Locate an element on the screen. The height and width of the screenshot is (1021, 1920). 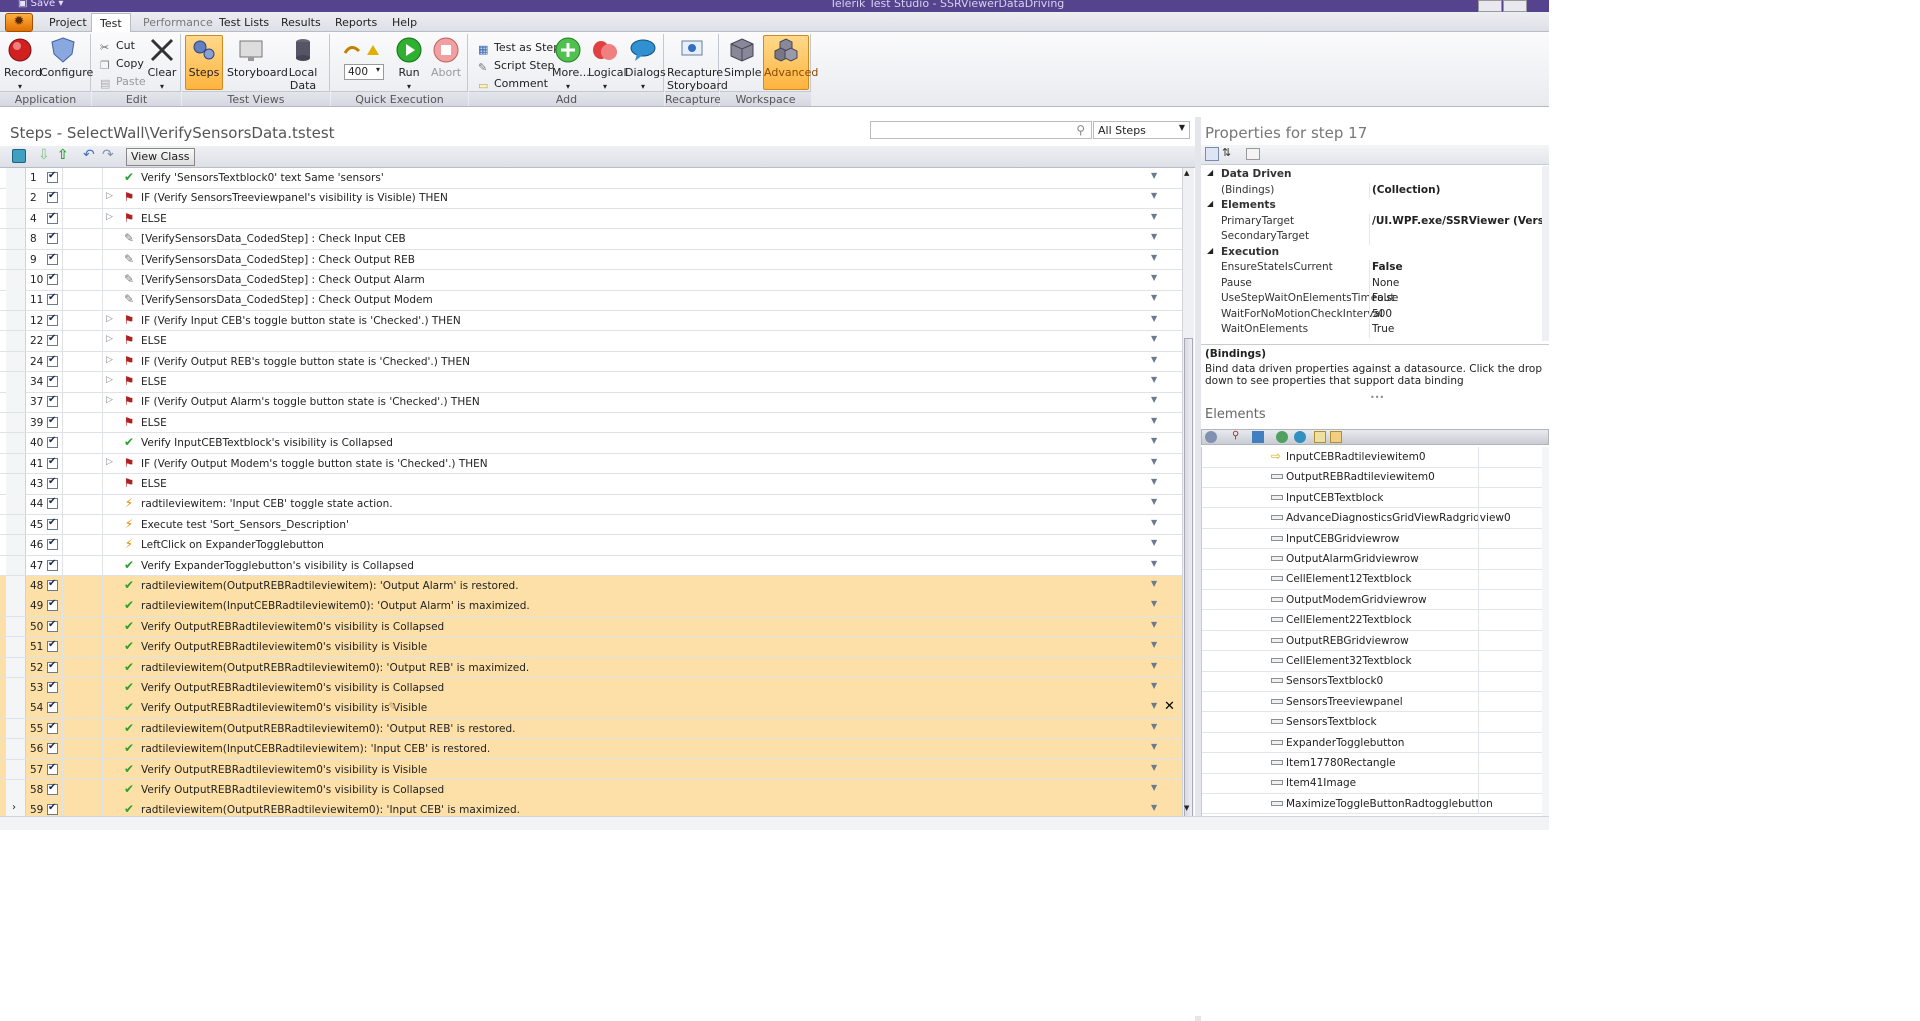
property-row: WaitForNoMotionCheckInterval 500 is located at coordinates (1372, 314).